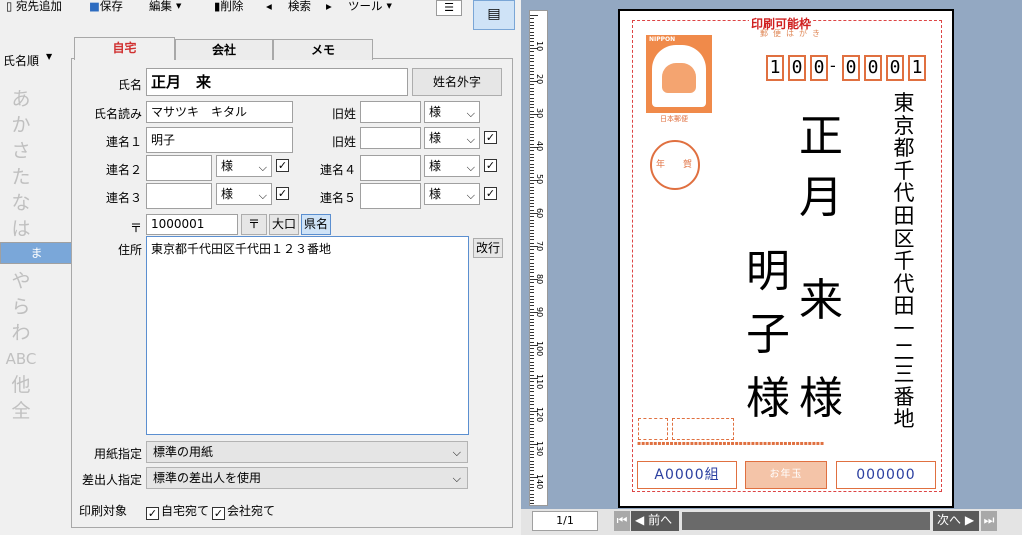  I want to click on index-item-4: な, so click(37, 203).